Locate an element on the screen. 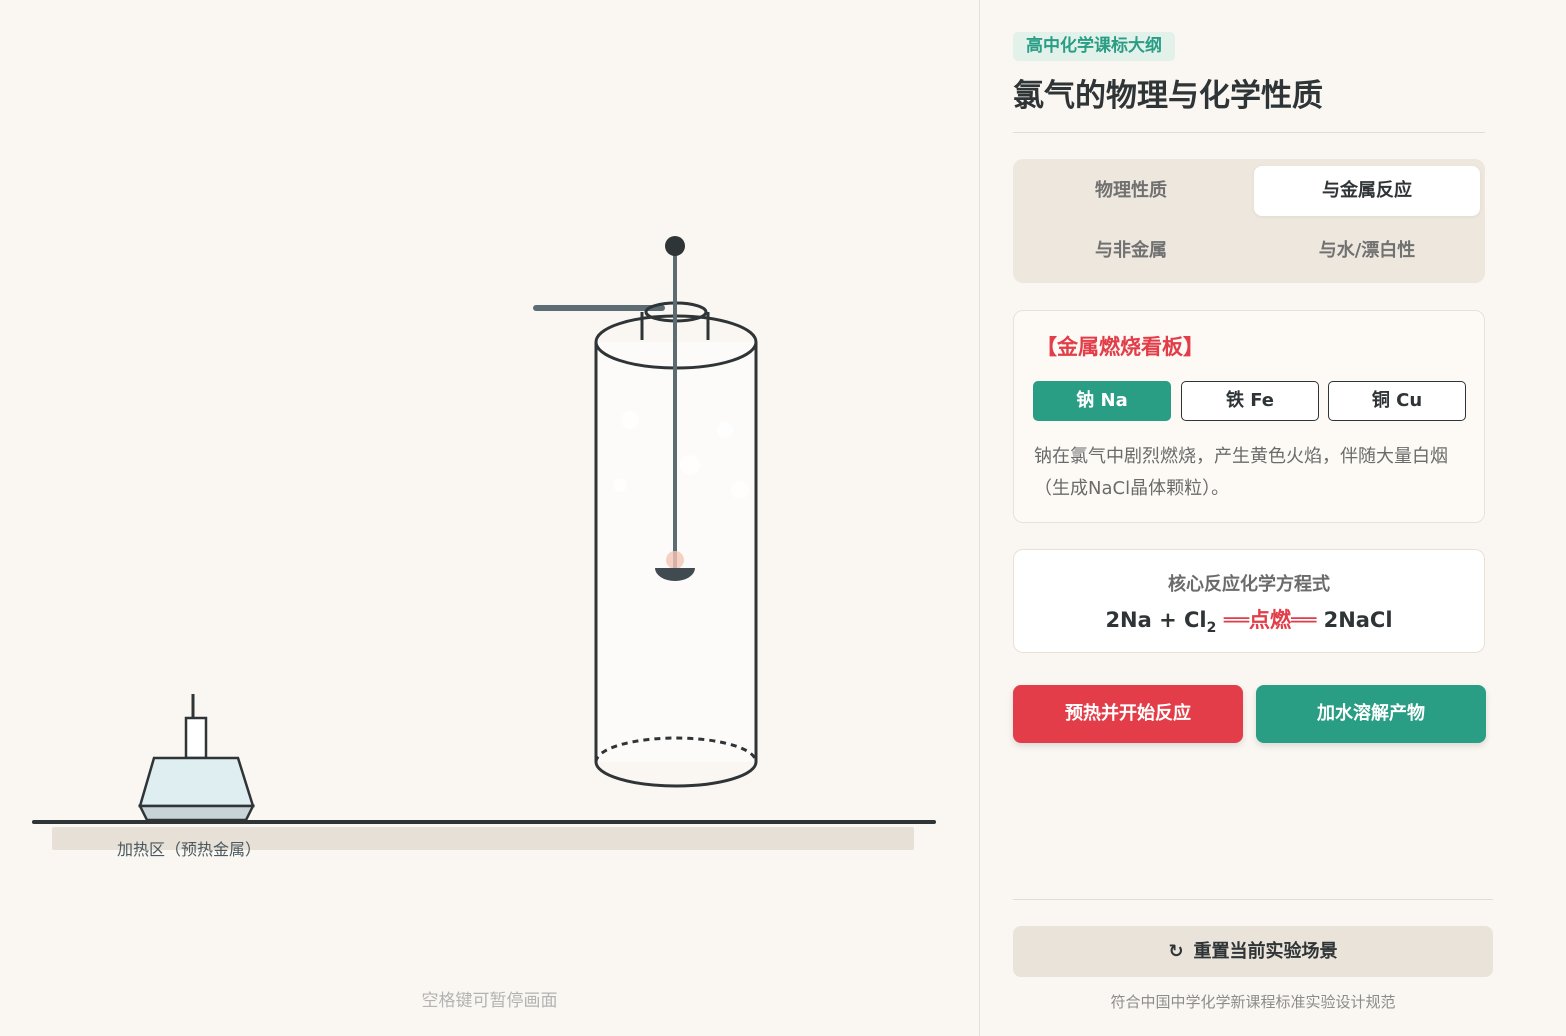 The image size is (1566, 1036). curriculum-badge: 高中化学课标大纲 is located at coordinates (1094, 46).